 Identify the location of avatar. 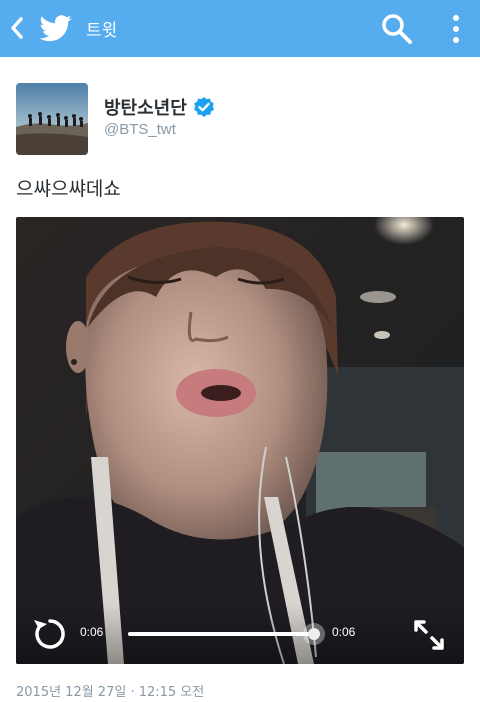
(52, 119).